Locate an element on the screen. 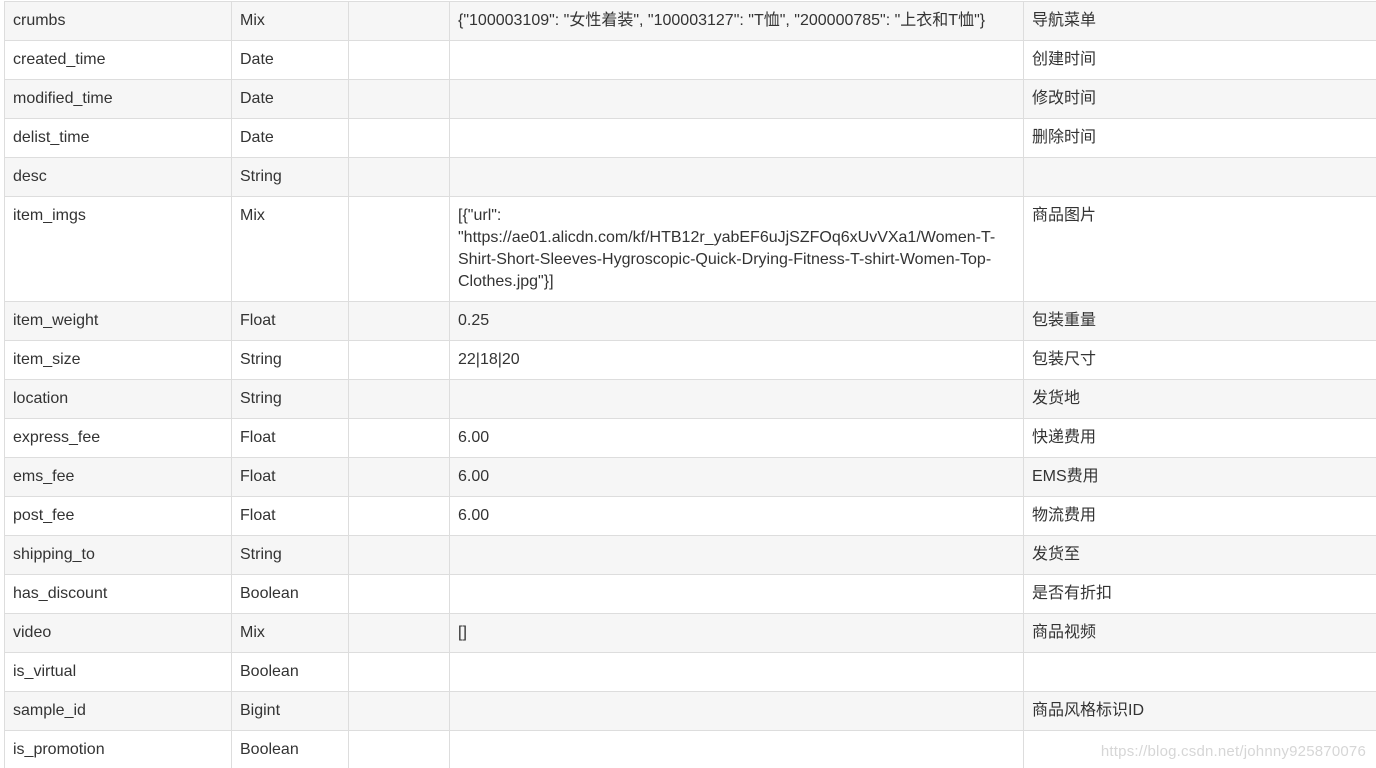  field-name-cell: modified_time is located at coordinates (118, 99).